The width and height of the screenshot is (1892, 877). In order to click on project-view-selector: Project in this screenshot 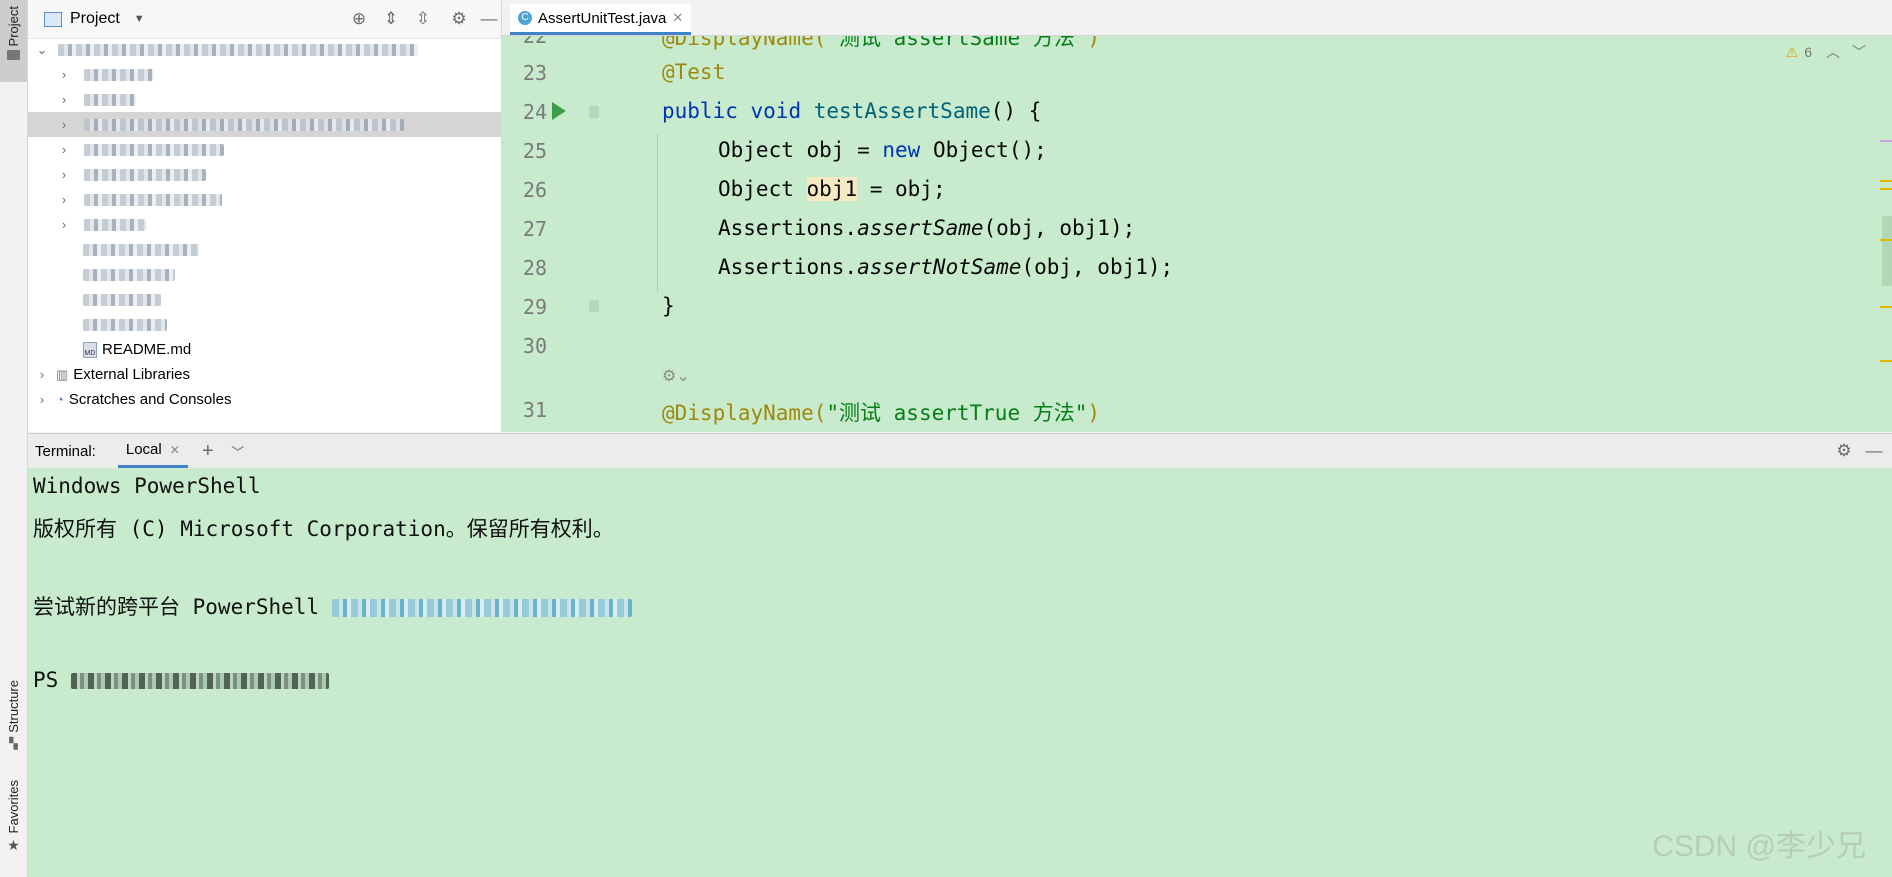, I will do `click(95, 19)`.